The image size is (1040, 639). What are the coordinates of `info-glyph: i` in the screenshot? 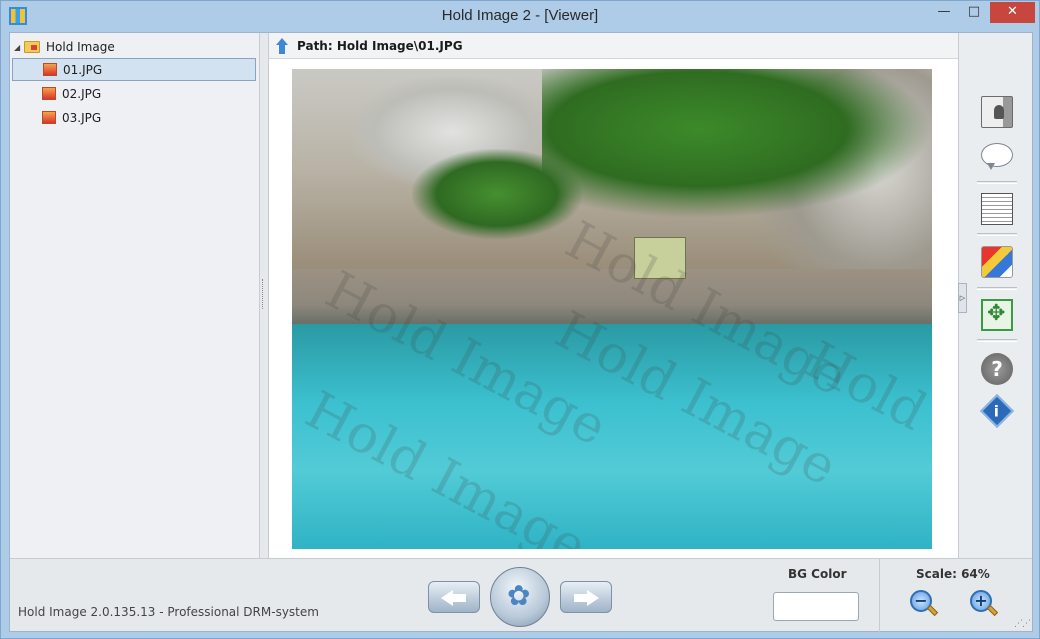 It's located at (996, 411).